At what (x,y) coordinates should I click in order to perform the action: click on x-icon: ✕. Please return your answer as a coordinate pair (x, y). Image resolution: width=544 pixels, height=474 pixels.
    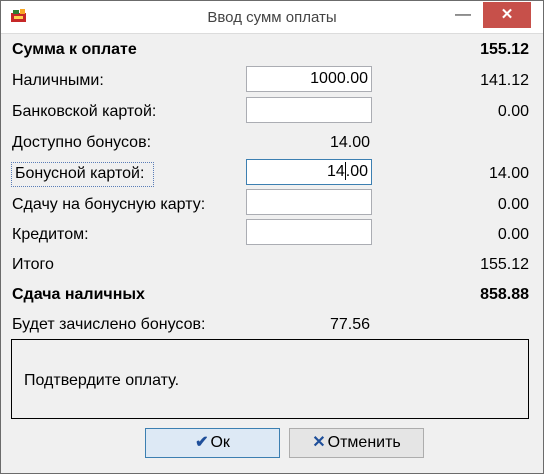
    Looking at the image, I should click on (319, 442).